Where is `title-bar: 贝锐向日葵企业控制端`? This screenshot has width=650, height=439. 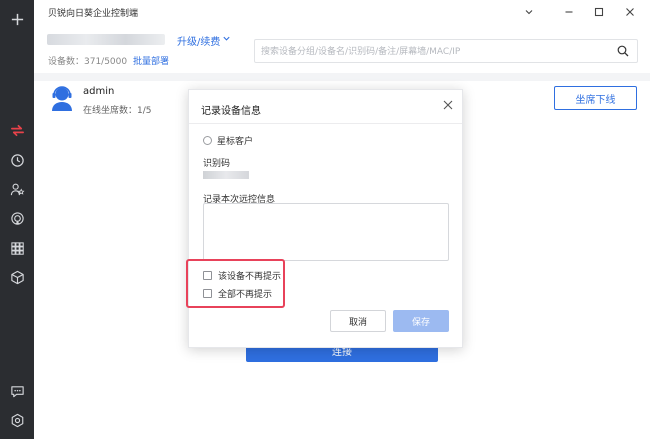
title-bar: 贝锐向日葵企业控制端 is located at coordinates (342, 12).